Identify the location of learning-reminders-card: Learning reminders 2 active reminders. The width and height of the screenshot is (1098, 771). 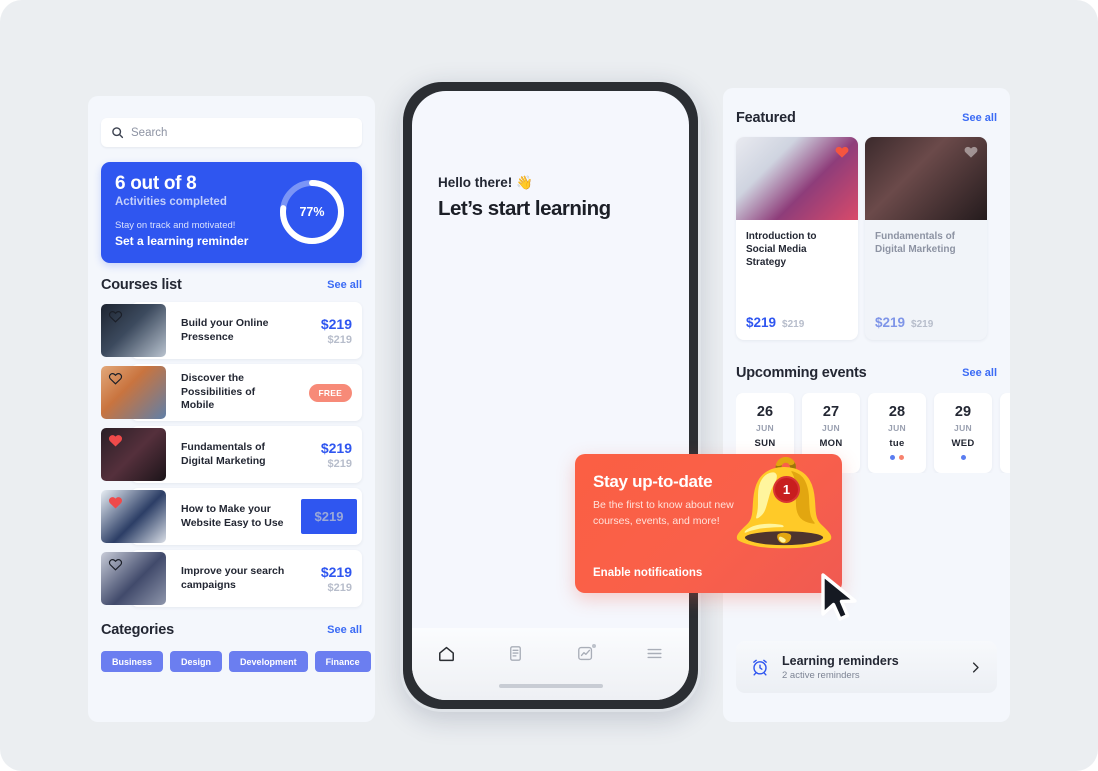
(866, 667).